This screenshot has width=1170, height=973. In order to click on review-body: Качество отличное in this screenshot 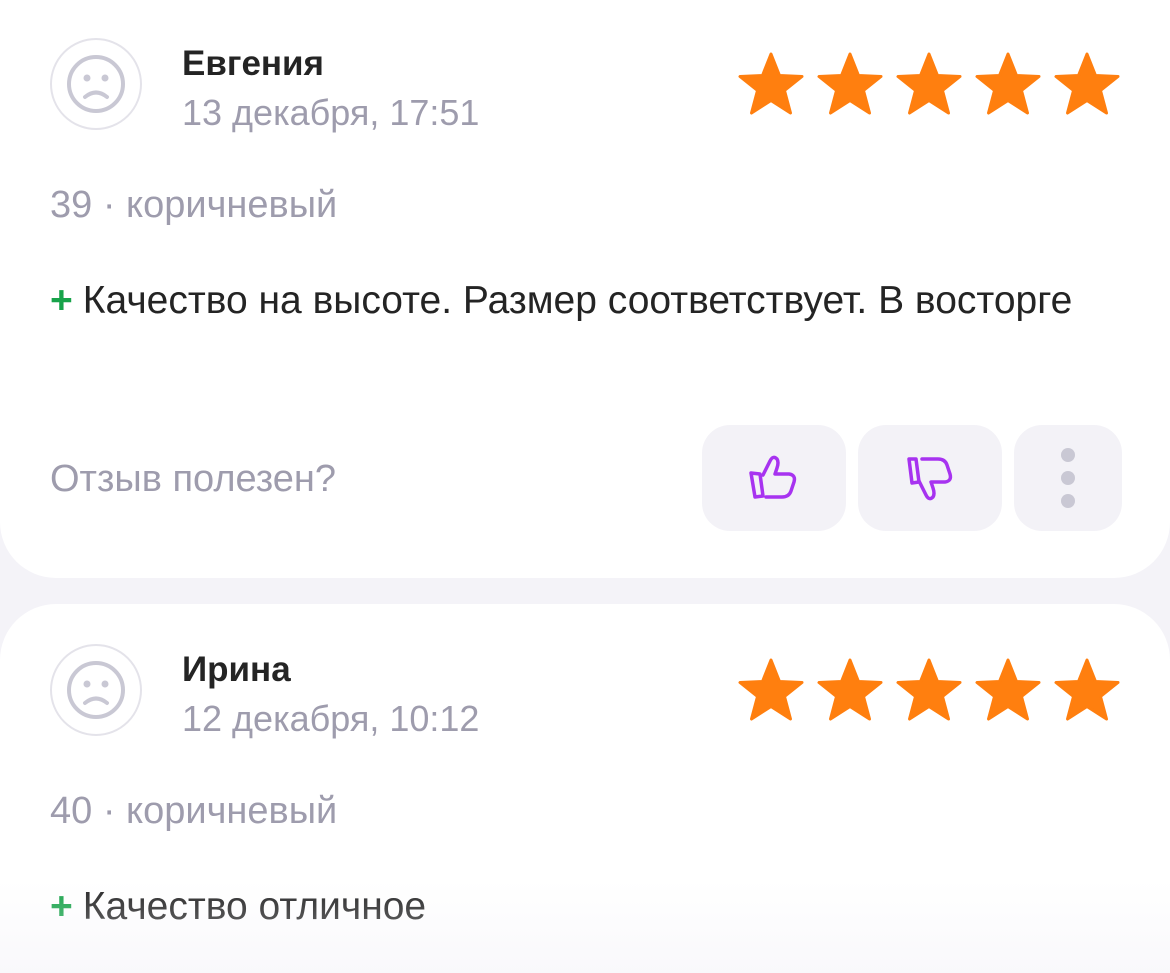, I will do `click(254, 906)`.